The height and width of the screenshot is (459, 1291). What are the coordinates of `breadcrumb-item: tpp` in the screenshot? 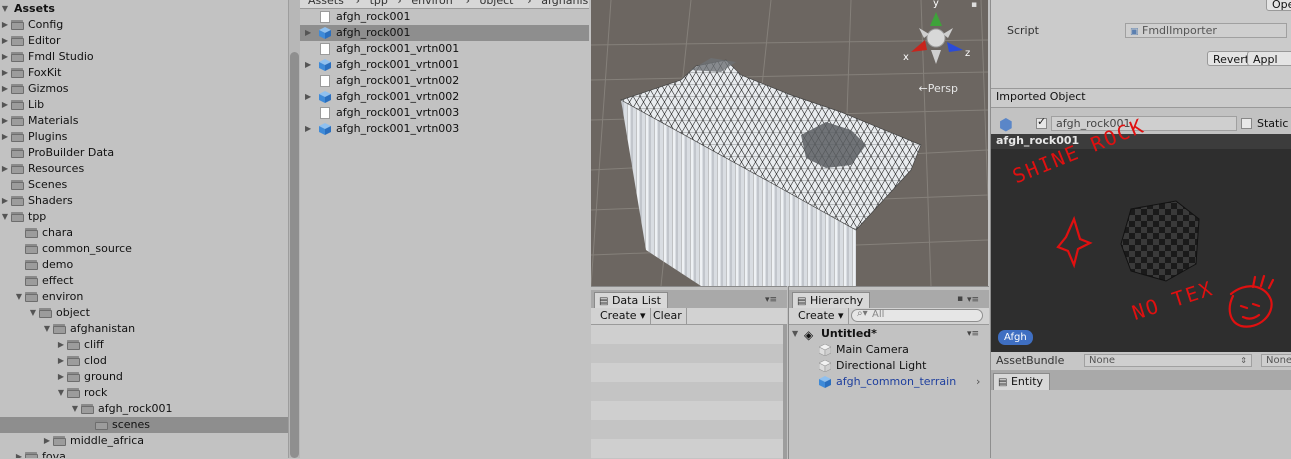 It's located at (379, 3).